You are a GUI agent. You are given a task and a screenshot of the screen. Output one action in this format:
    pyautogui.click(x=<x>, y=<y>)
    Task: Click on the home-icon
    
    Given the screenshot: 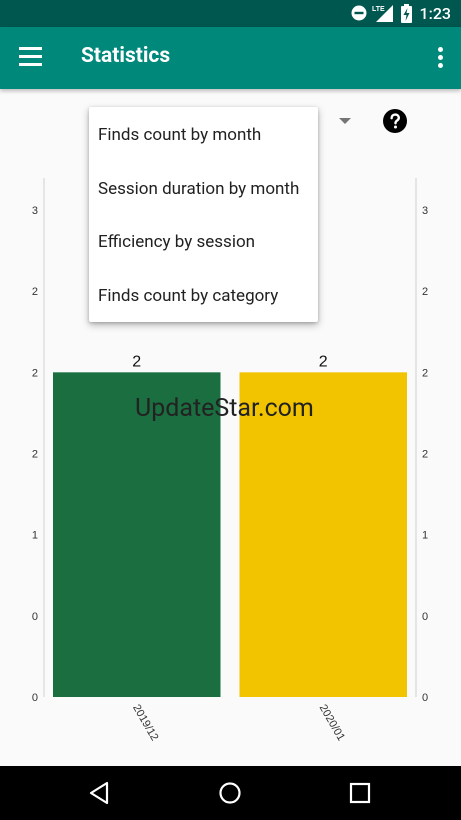 What is the action you would take?
    pyautogui.click(x=230, y=793)
    